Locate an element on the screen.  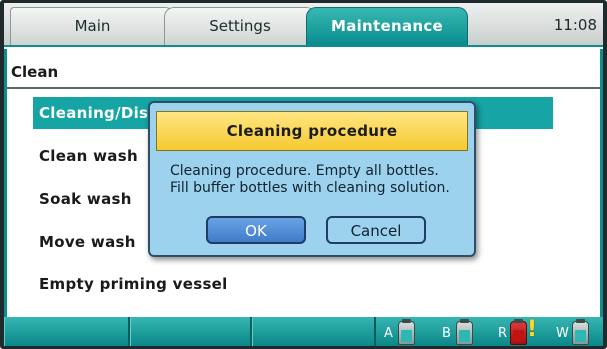
bottle-letter: W is located at coordinates (562, 333).